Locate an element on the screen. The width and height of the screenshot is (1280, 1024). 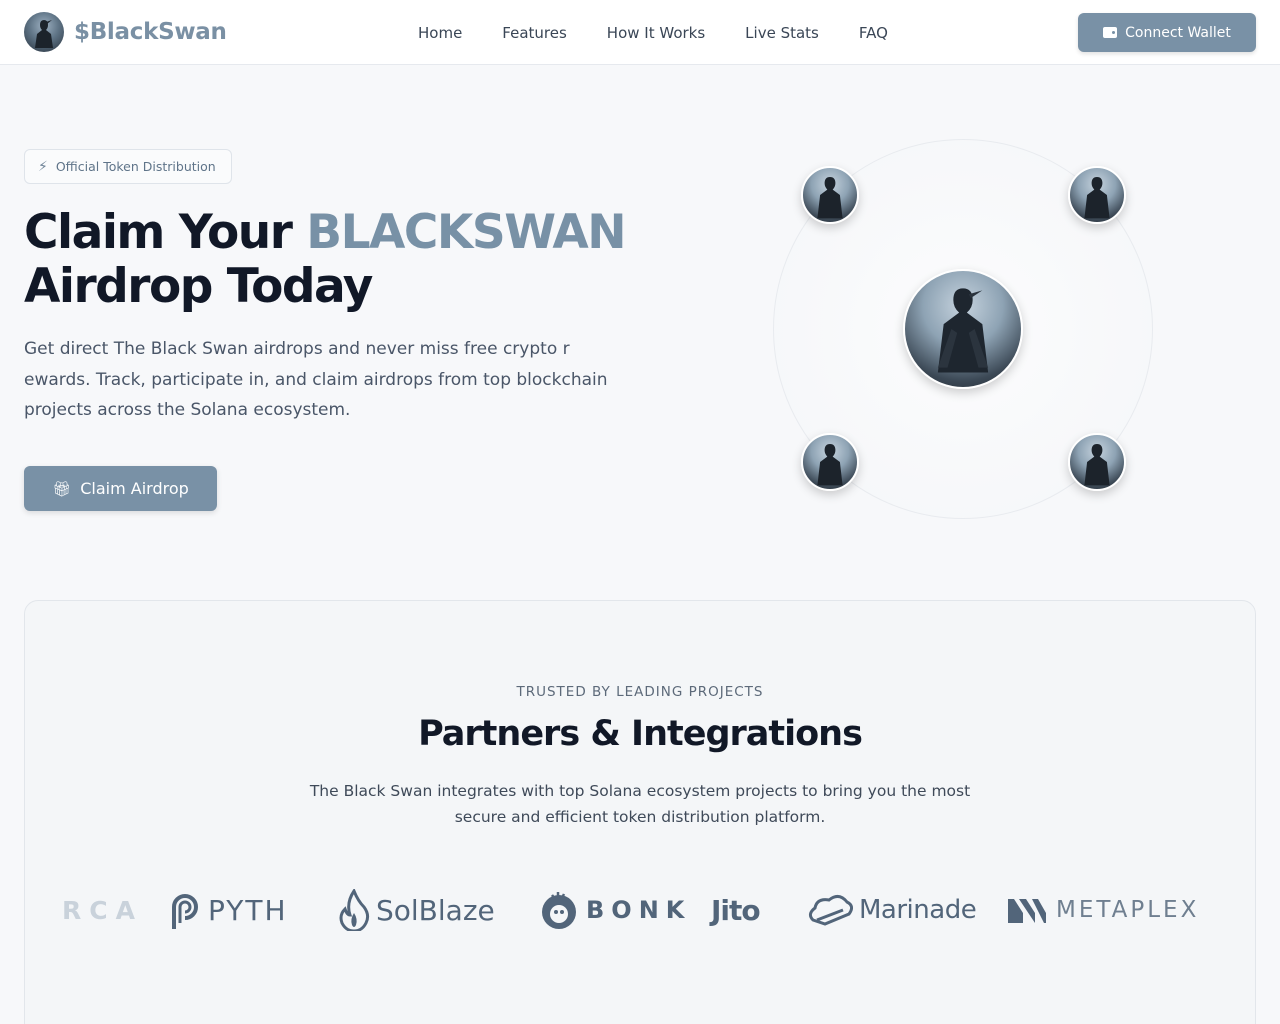
badge-label: Official Token Distribution is located at coordinates (135, 166).